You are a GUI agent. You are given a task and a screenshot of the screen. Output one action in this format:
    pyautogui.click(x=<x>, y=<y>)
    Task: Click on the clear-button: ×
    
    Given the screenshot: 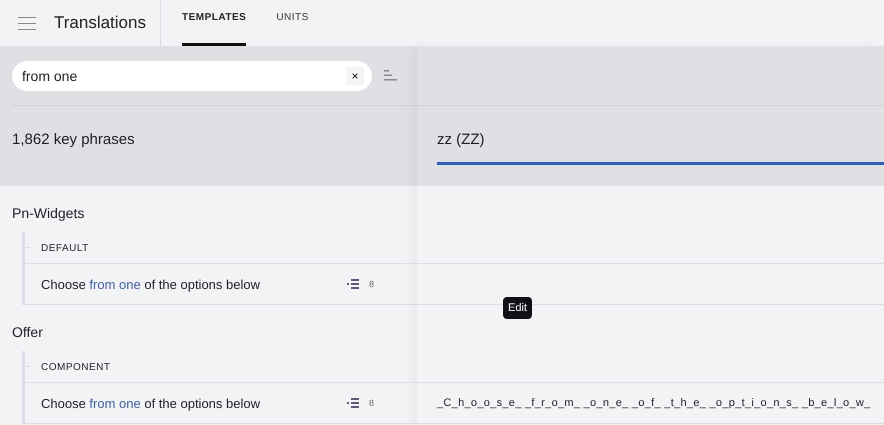 What is the action you would take?
    pyautogui.click(x=355, y=75)
    